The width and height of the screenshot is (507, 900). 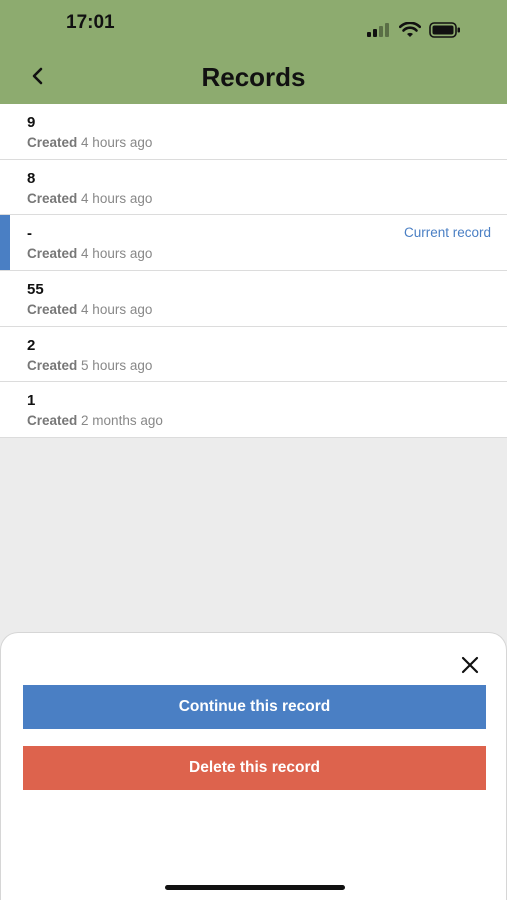 I want to click on current-record-badge: Current record, so click(x=447, y=233).